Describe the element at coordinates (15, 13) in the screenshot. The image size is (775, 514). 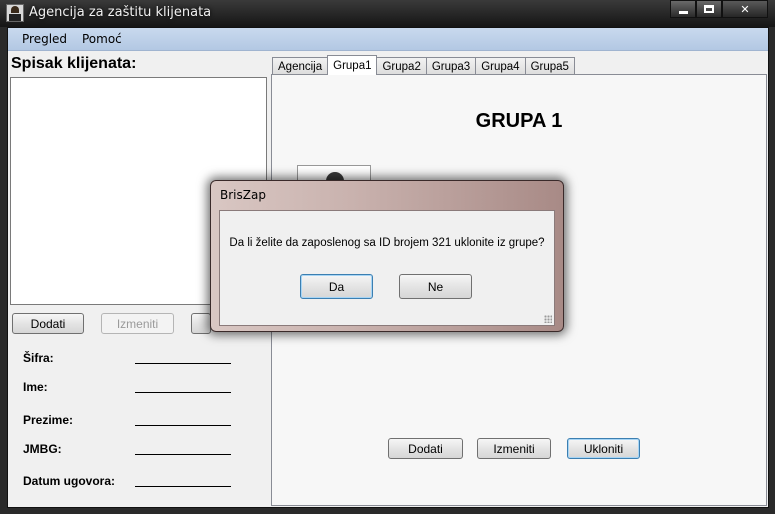
I see `app-icon` at that location.